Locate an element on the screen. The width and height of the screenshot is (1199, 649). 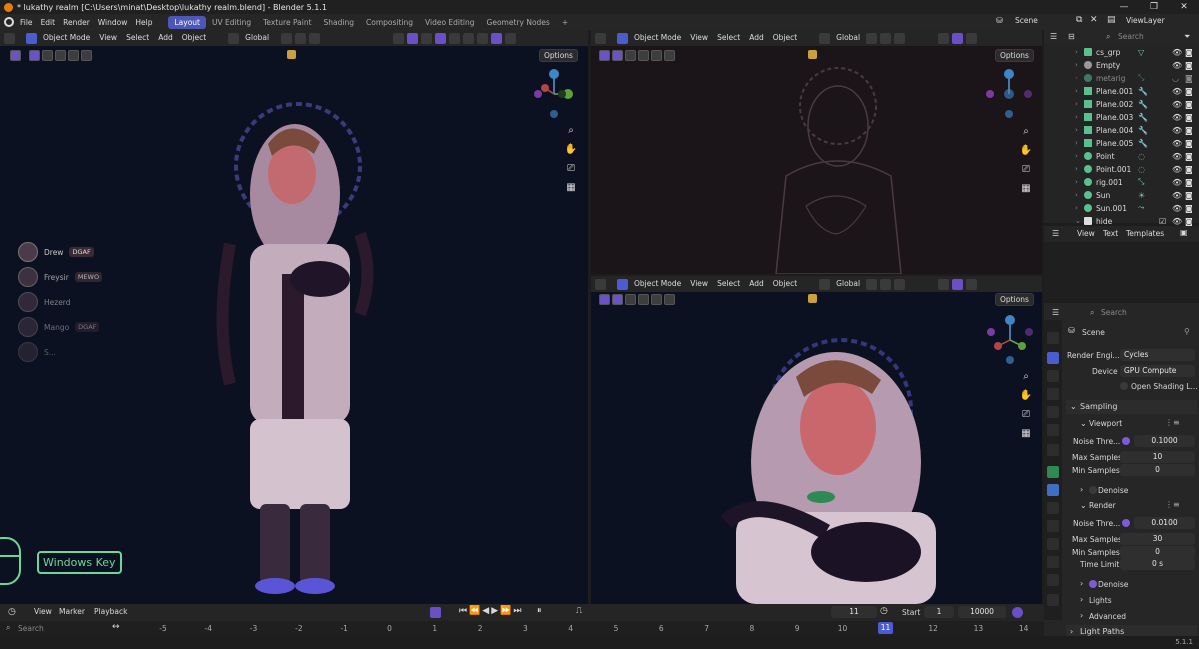
texture-tab-icon is located at coordinates (1053, 600).